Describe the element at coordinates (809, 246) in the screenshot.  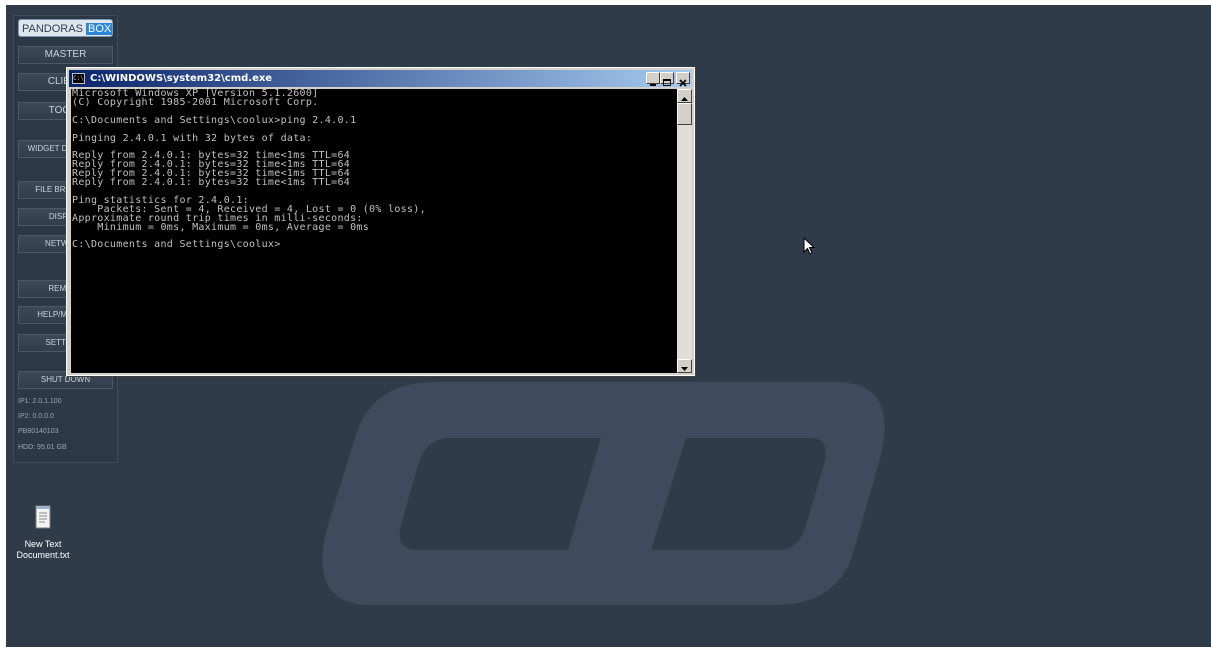
I see `mouse-pointer-icon` at that location.